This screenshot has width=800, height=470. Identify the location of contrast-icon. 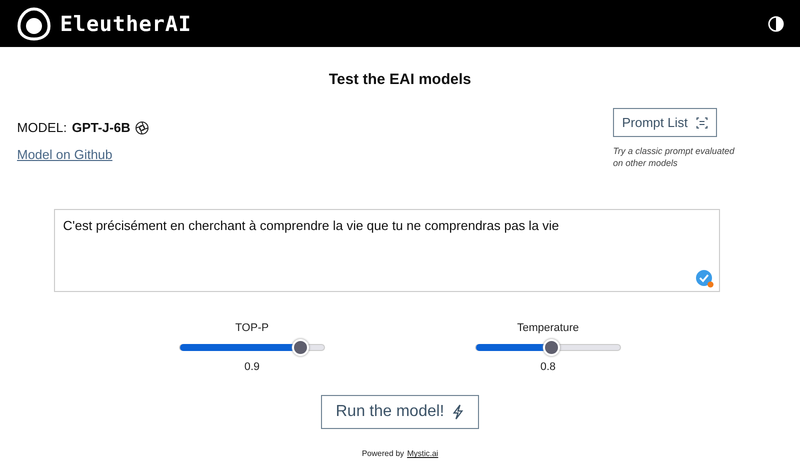
(776, 24).